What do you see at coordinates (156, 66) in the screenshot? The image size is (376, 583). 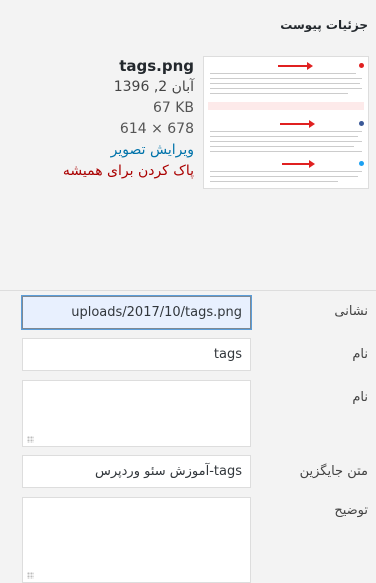 I see `file-name: tags.png` at bounding box center [156, 66].